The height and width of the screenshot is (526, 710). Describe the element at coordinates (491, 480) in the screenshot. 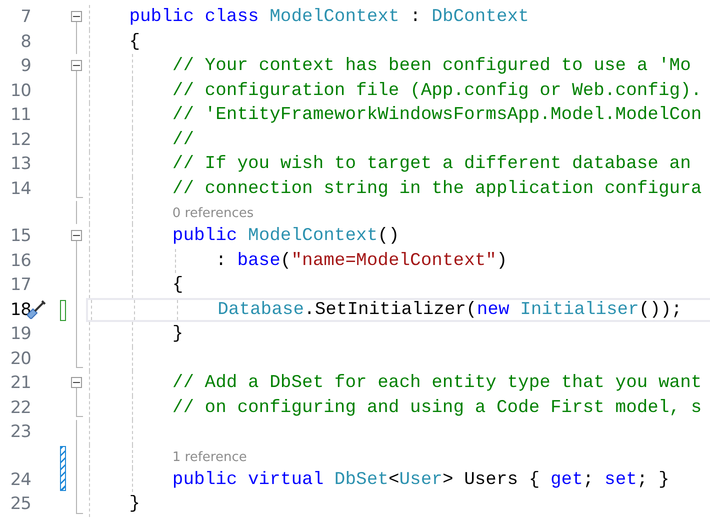

I see `code-text: > Users {` at that location.